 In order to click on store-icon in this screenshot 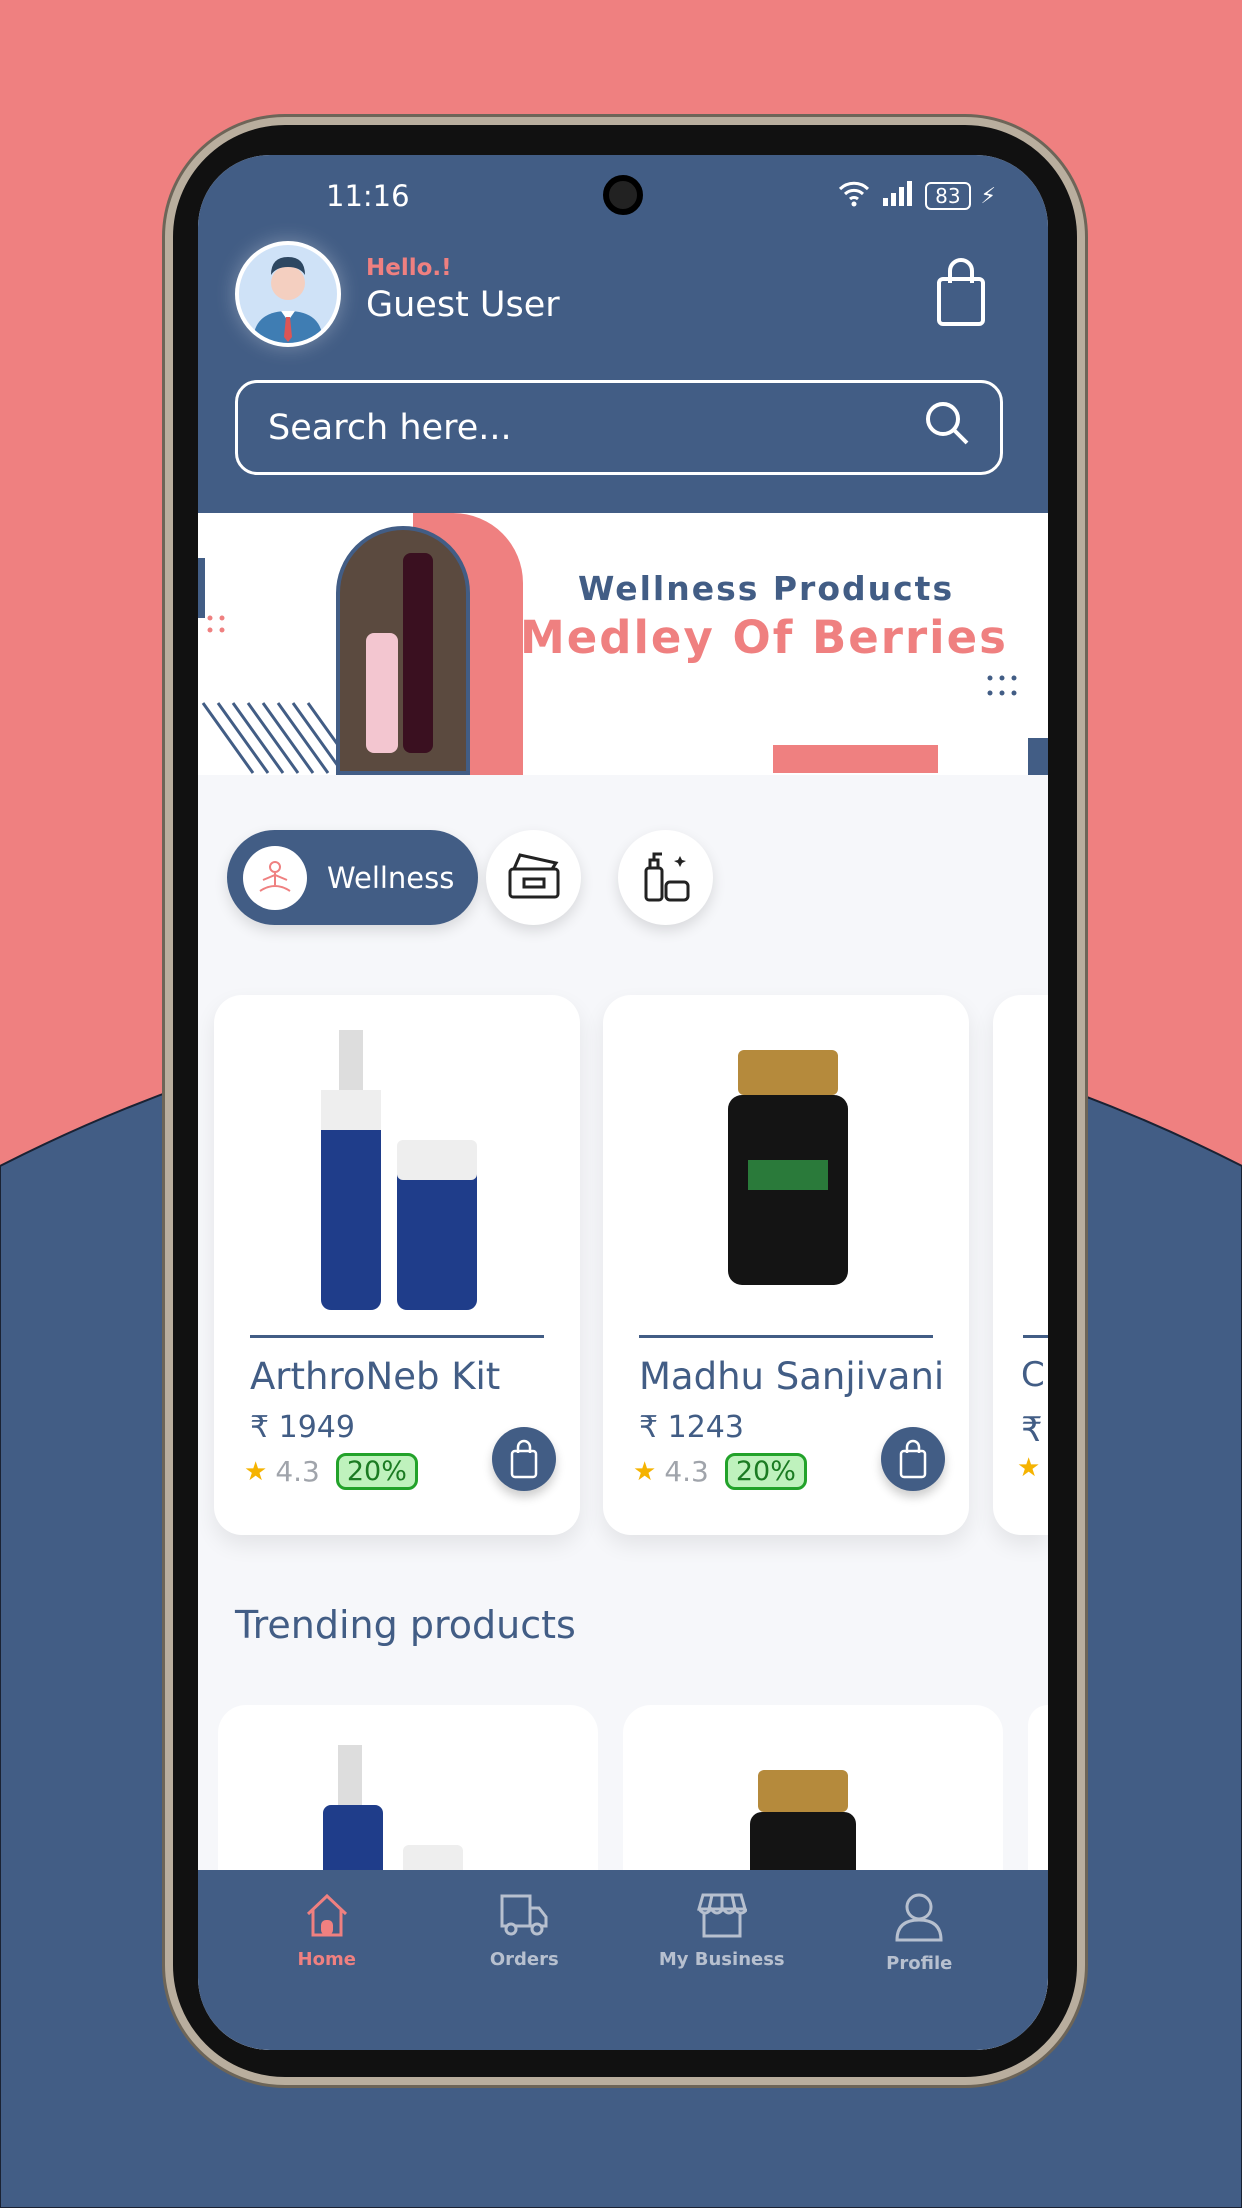, I will do `click(722, 1917)`.